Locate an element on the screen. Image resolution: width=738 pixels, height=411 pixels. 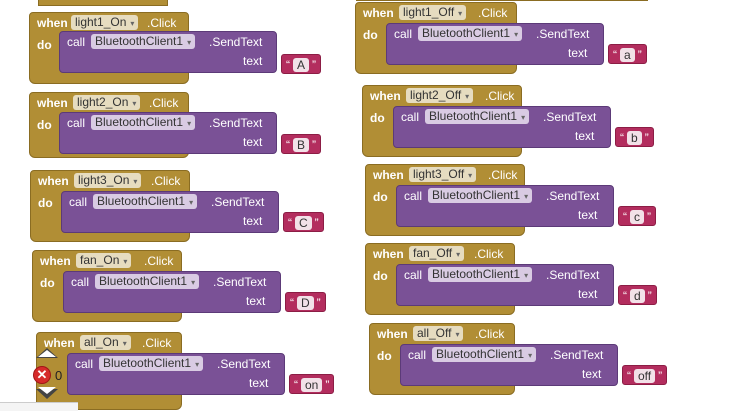
text-value-field: C is located at coordinates (303, 223).